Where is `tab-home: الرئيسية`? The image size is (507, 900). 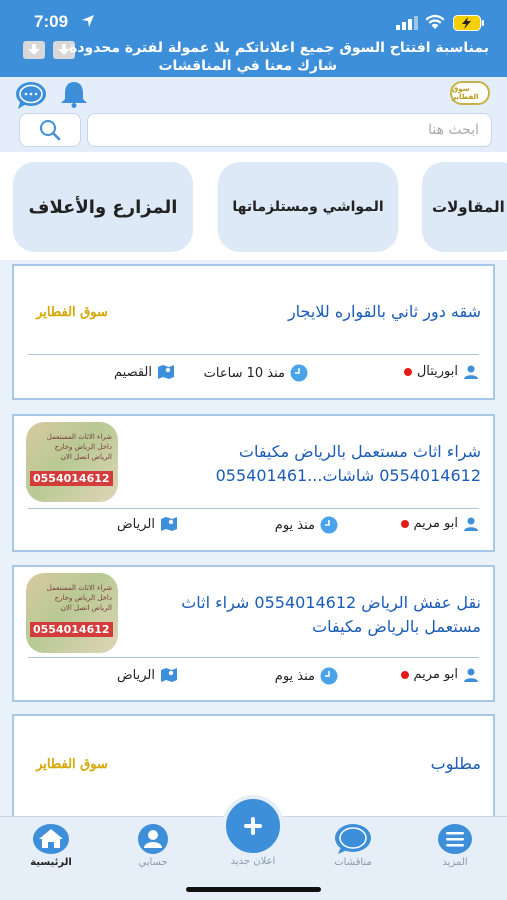
tab-home: الرئيسية is located at coordinates (51, 845).